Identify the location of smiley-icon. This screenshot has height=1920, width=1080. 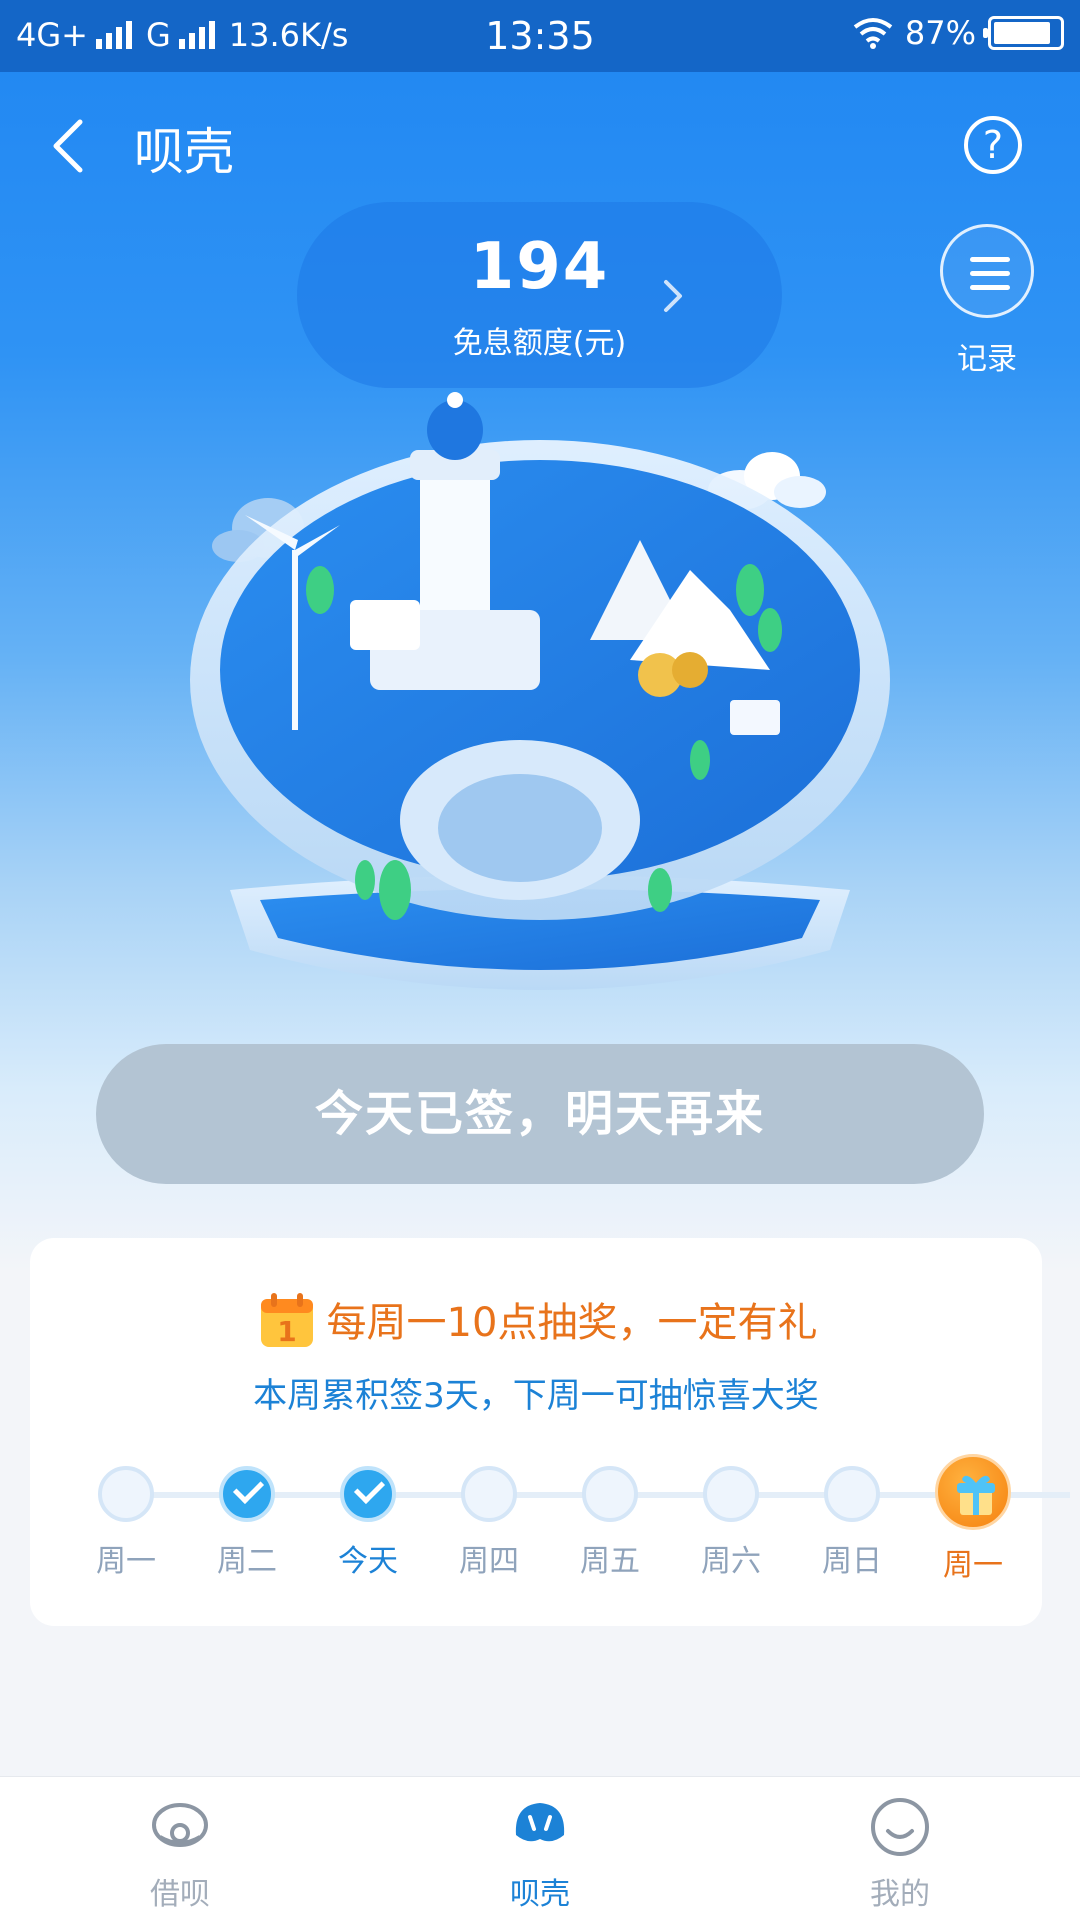
(900, 1827).